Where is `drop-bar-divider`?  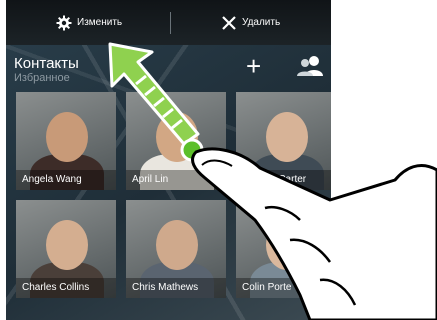
drop-bar-divider is located at coordinates (170, 23).